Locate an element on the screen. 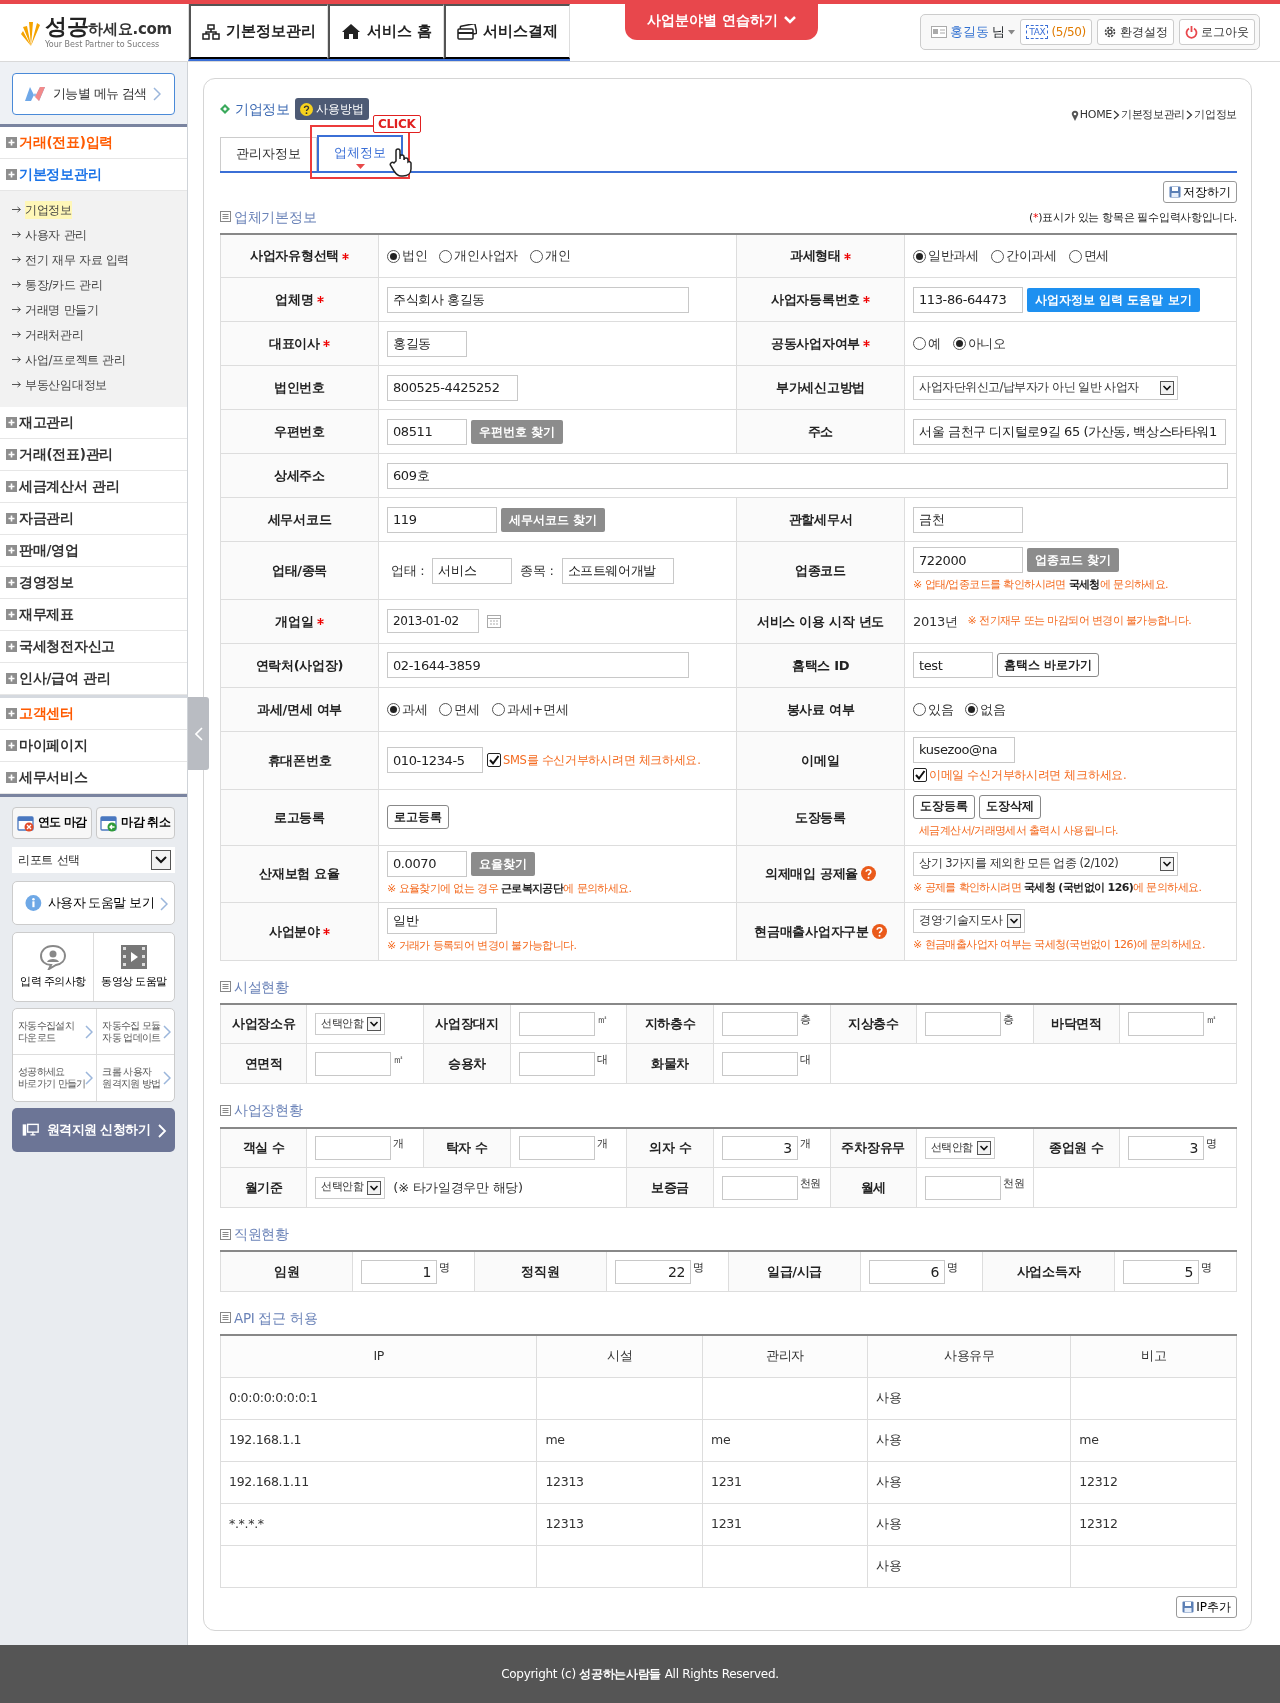  radio-label: 아니오 is located at coordinates (986, 344).